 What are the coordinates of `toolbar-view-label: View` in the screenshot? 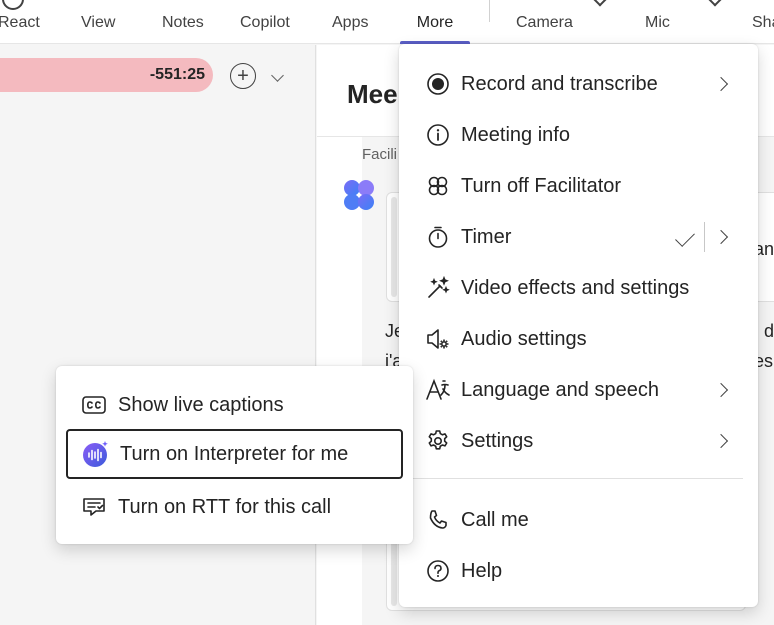 It's located at (98, 22).